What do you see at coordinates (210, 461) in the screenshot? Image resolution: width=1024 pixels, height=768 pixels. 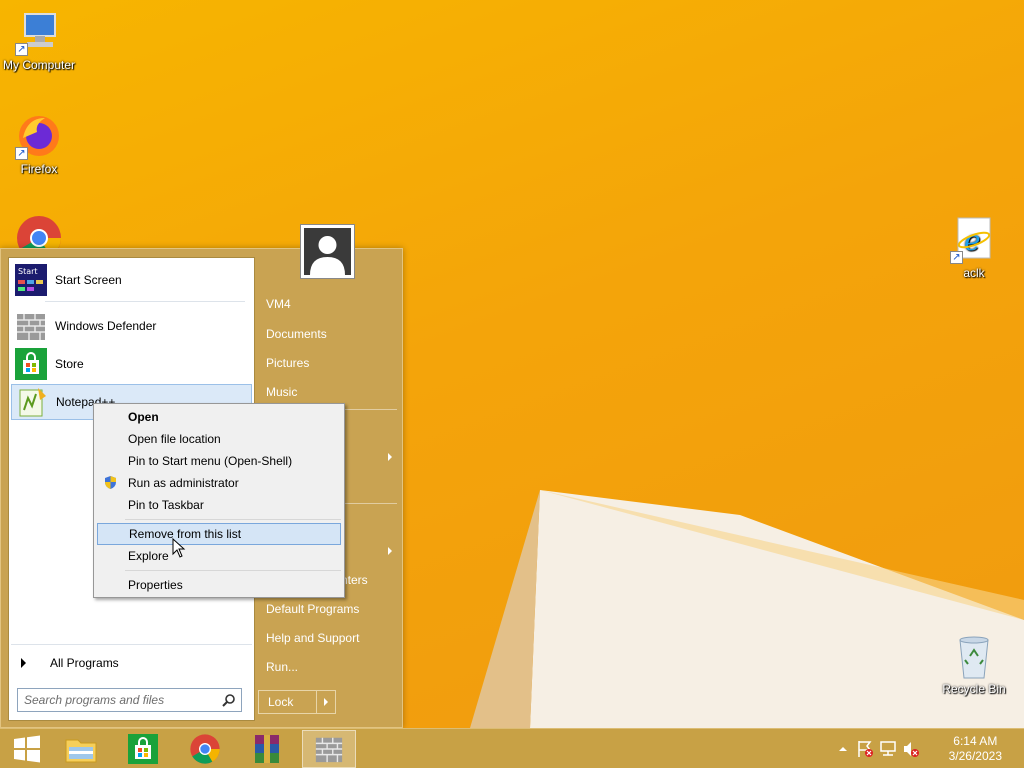 I see `context-menu-label: Pin to Start menu (Open-Shell)` at bounding box center [210, 461].